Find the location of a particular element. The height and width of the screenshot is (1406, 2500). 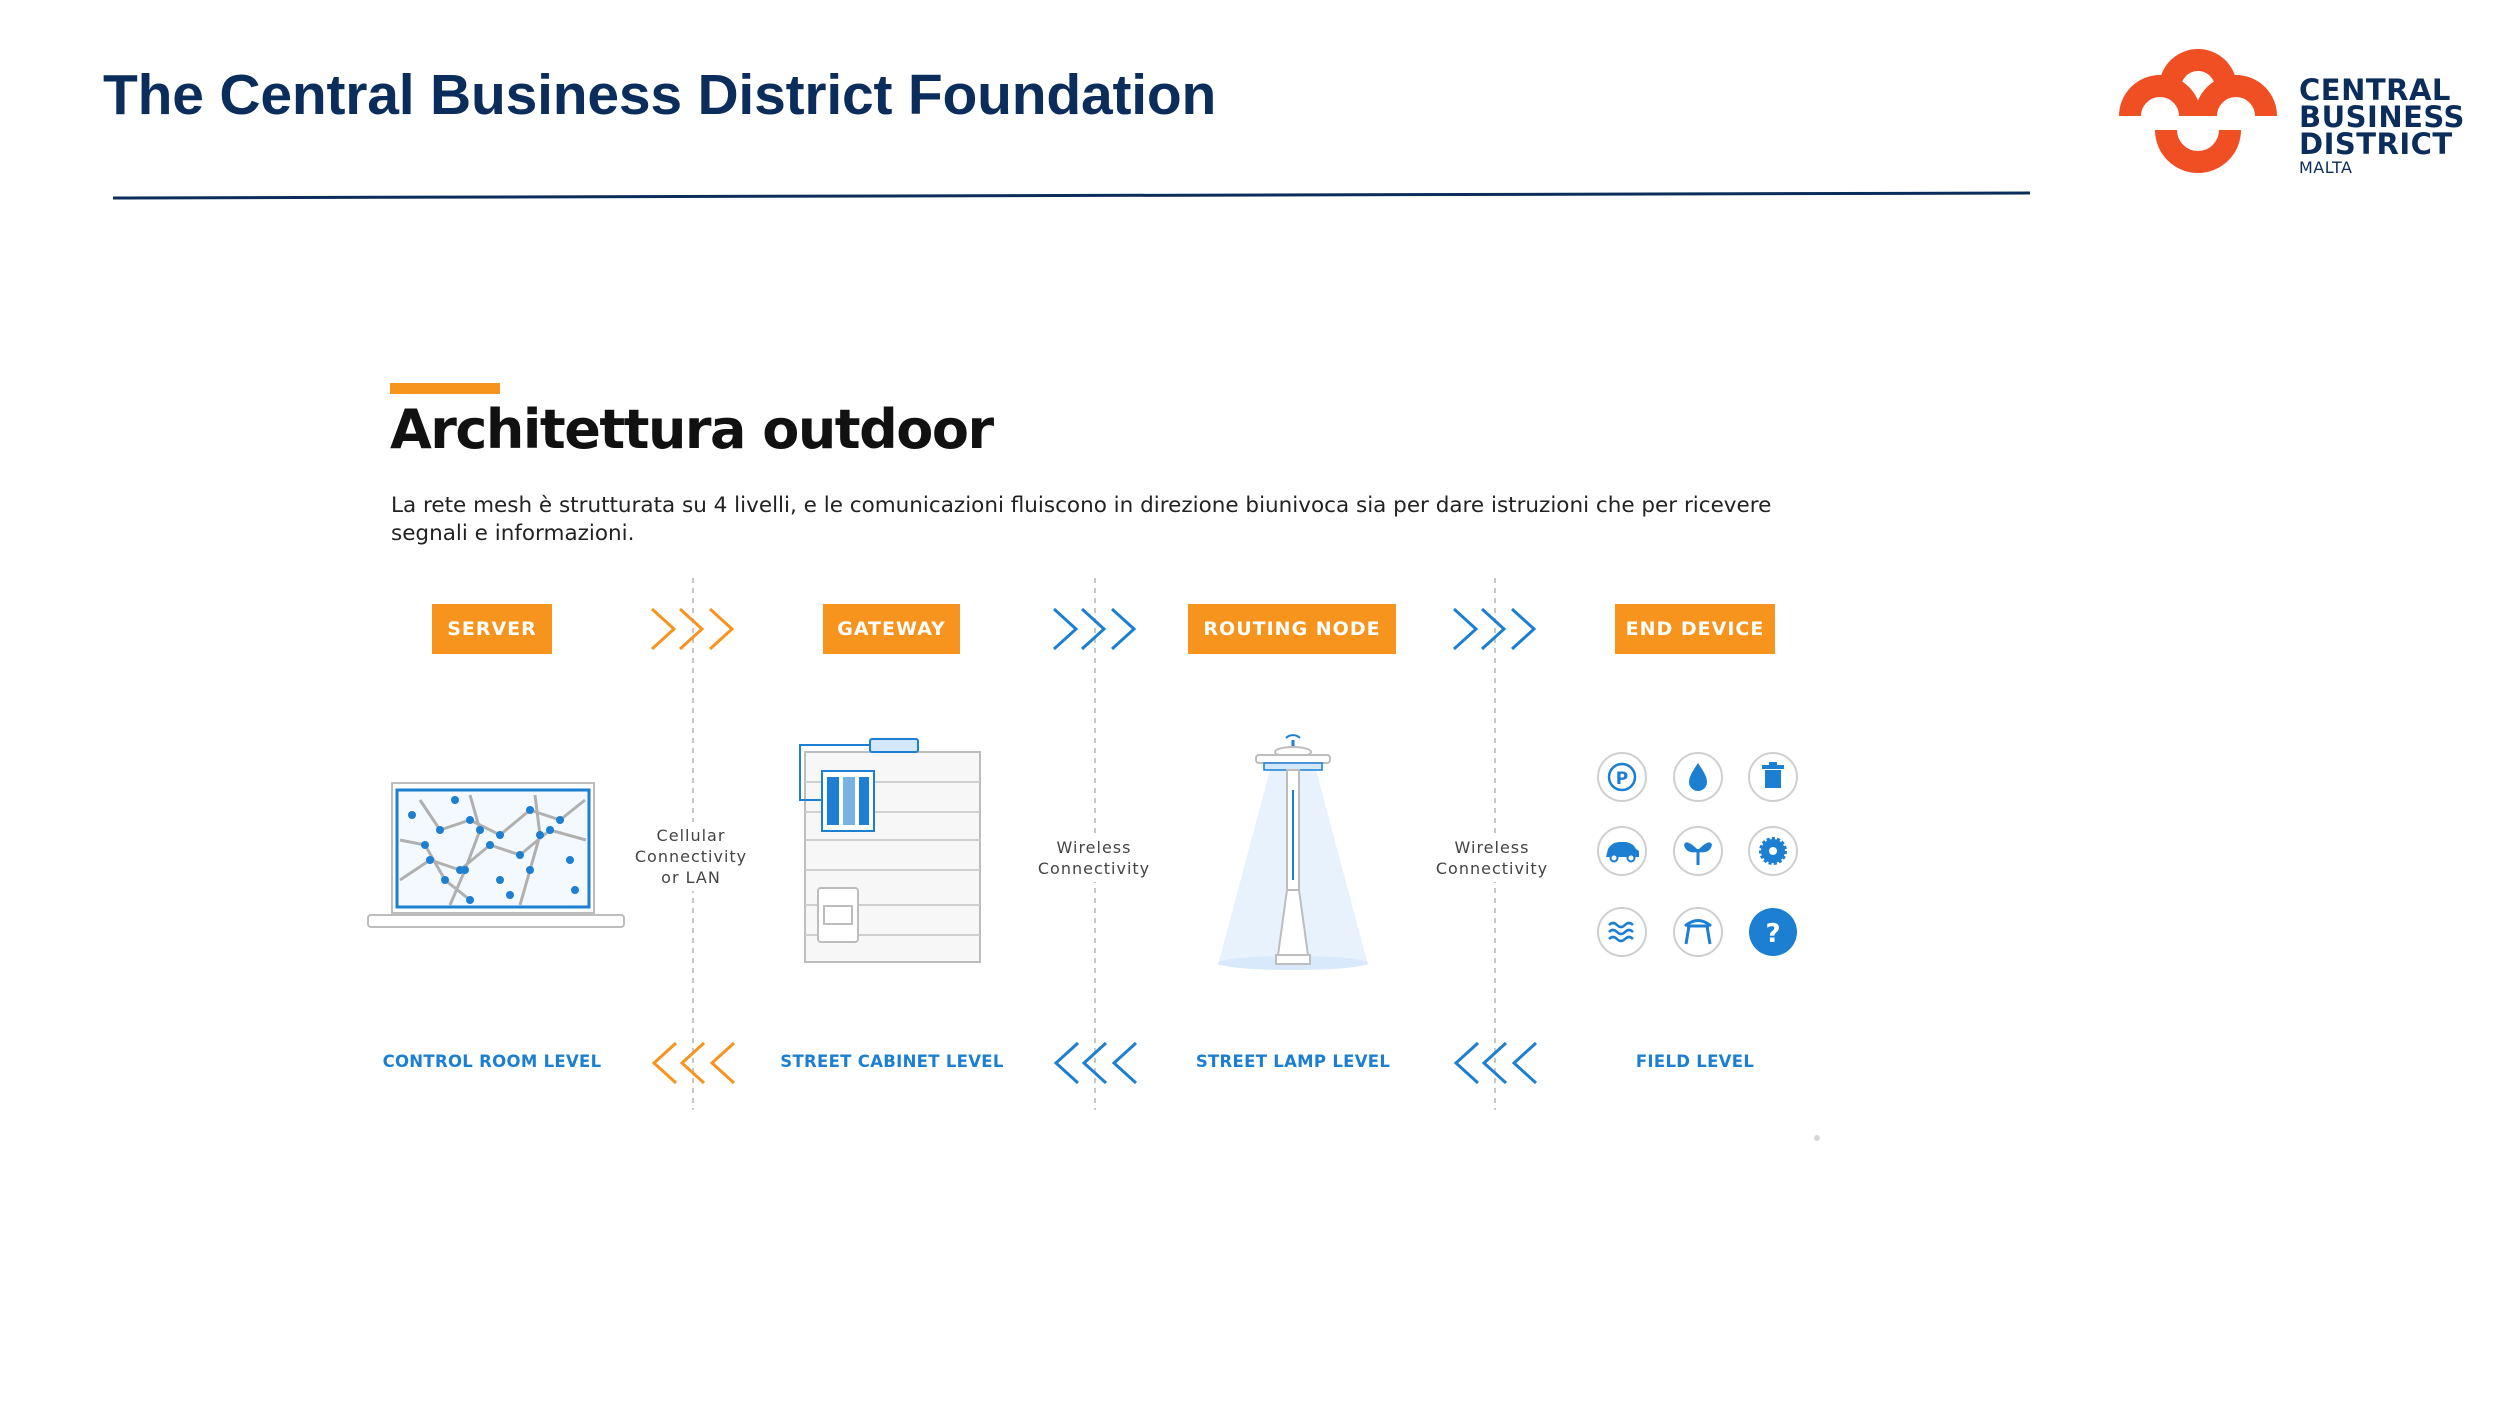

end-device-grid: P ? is located at coordinates (1697, 854).